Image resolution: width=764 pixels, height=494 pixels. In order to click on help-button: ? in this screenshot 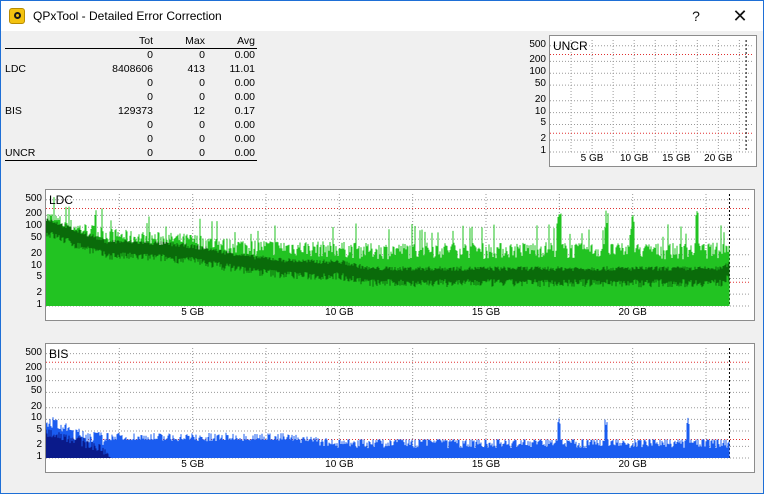, I will do `click(696, 16)`.